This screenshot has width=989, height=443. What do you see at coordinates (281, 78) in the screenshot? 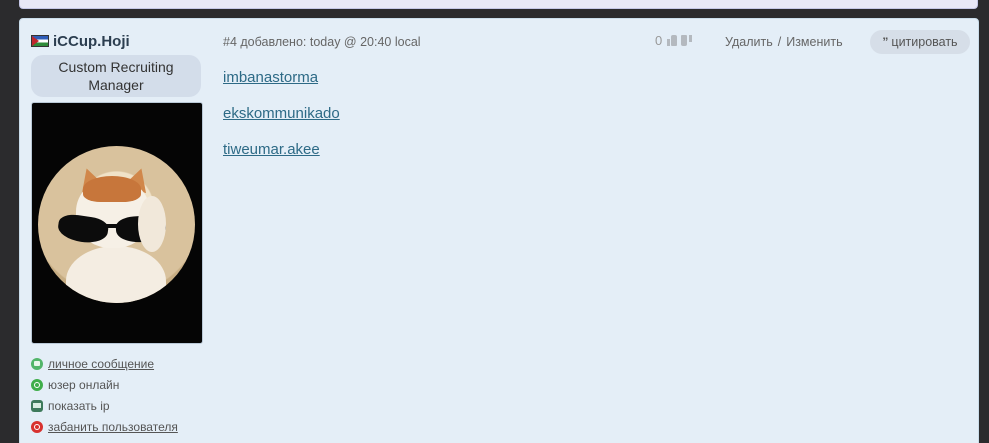
I see `post-link: imbanastorma` at bounding box center [281, 78].